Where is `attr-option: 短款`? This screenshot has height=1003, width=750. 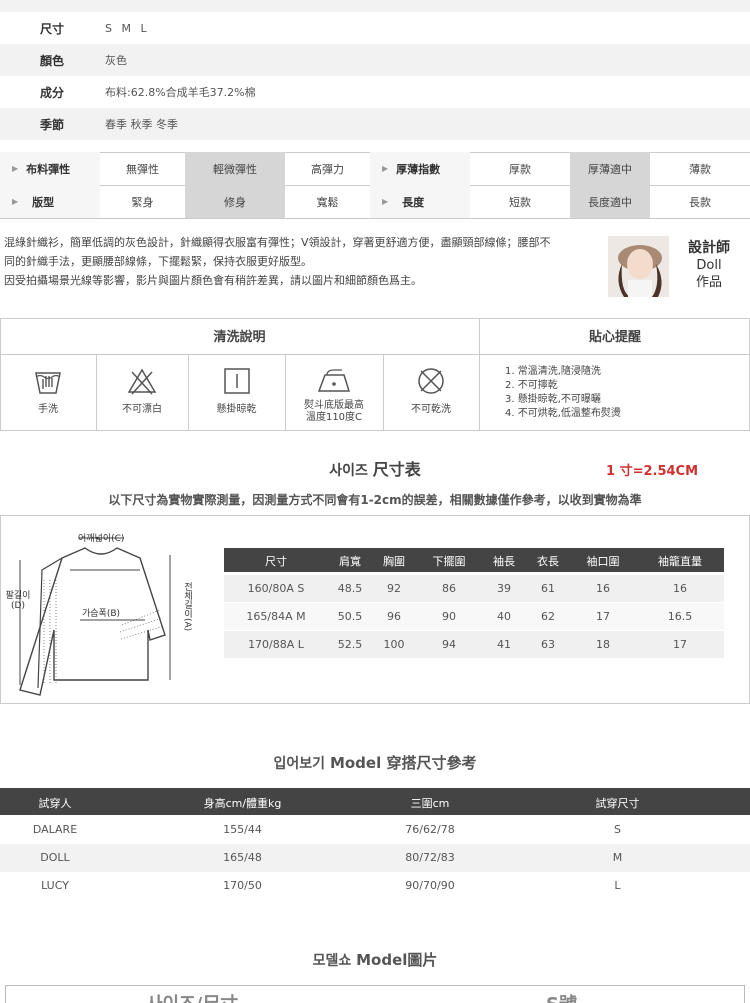 attr-option: 短款 is located at coordinates (520, 202).